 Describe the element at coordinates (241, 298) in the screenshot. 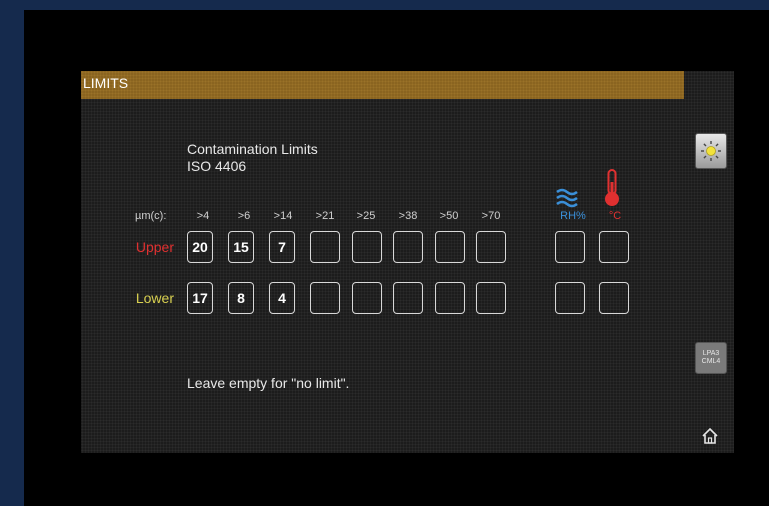

I see `lower-gt6-input: 8` at that location.